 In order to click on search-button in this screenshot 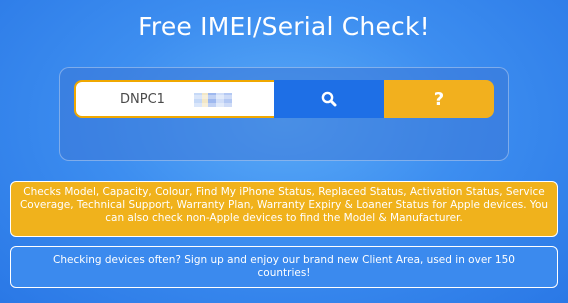, I will do `click(329, 99)`.